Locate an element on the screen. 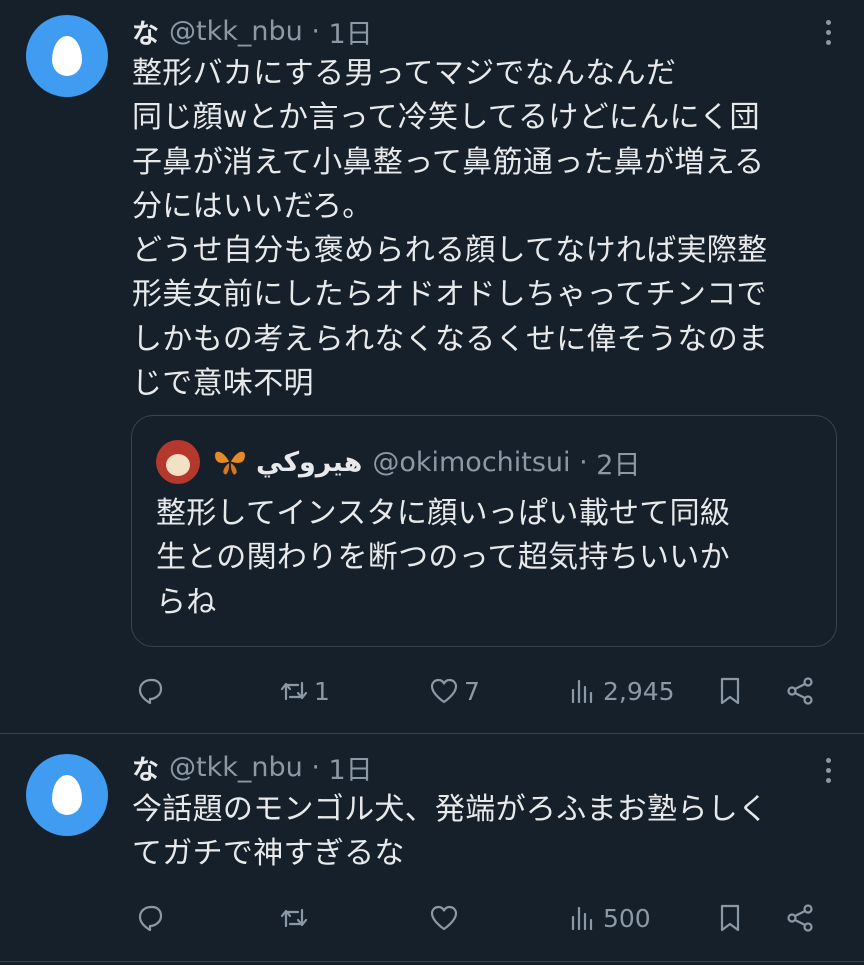  quoted-header: هيروكي @okimochitsui · 2日 is located at coordinates (398, 462).